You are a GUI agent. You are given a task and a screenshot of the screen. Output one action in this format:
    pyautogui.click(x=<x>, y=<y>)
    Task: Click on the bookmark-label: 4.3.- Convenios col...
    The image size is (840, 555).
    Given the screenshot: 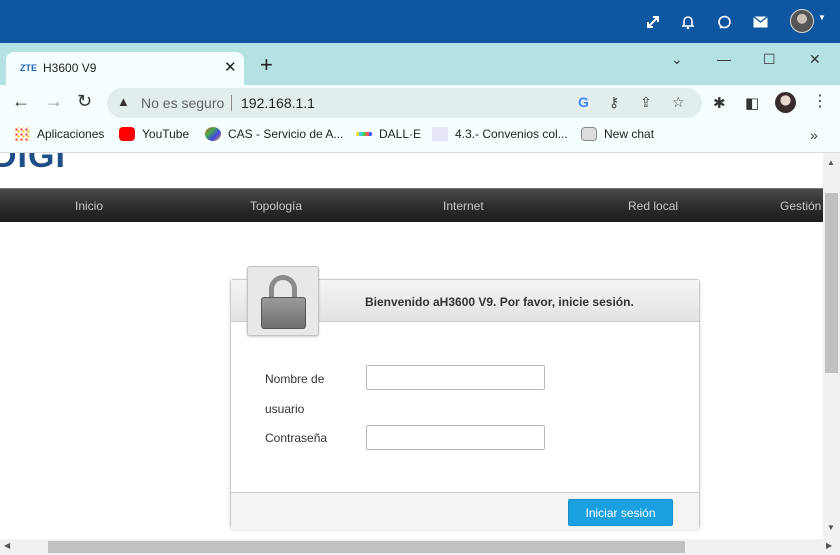 What is the action you would take?
    pyautogui.click(x=511, y=134)
    